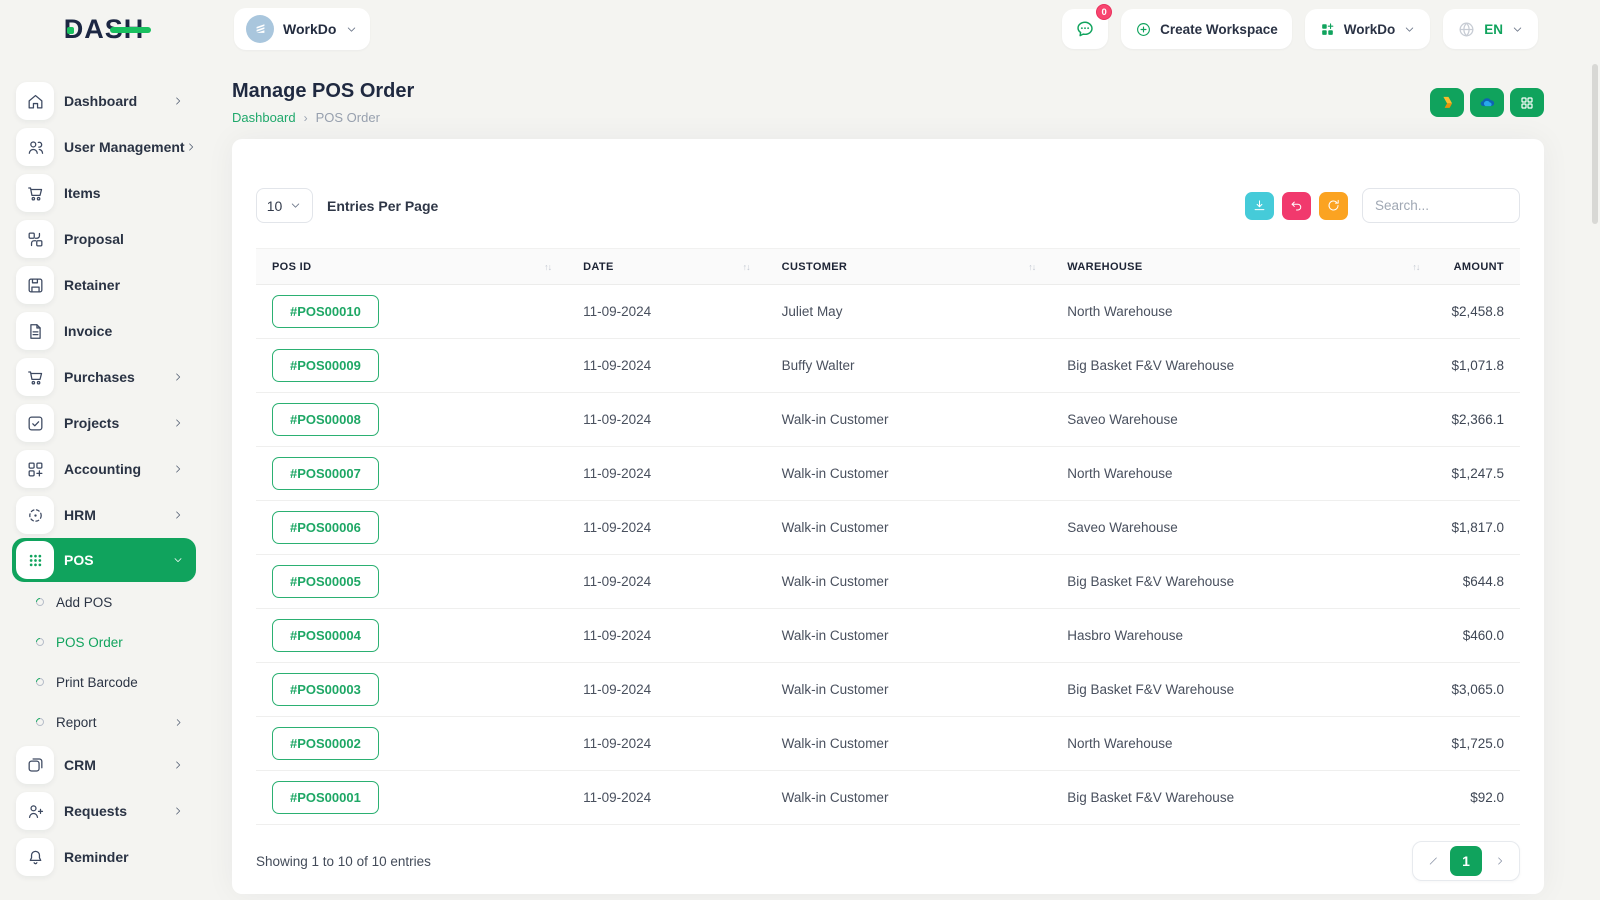 The width and height of the screenshot is (1600, 900). I want to click on order-customer: Juliet May, so click(908, 311).